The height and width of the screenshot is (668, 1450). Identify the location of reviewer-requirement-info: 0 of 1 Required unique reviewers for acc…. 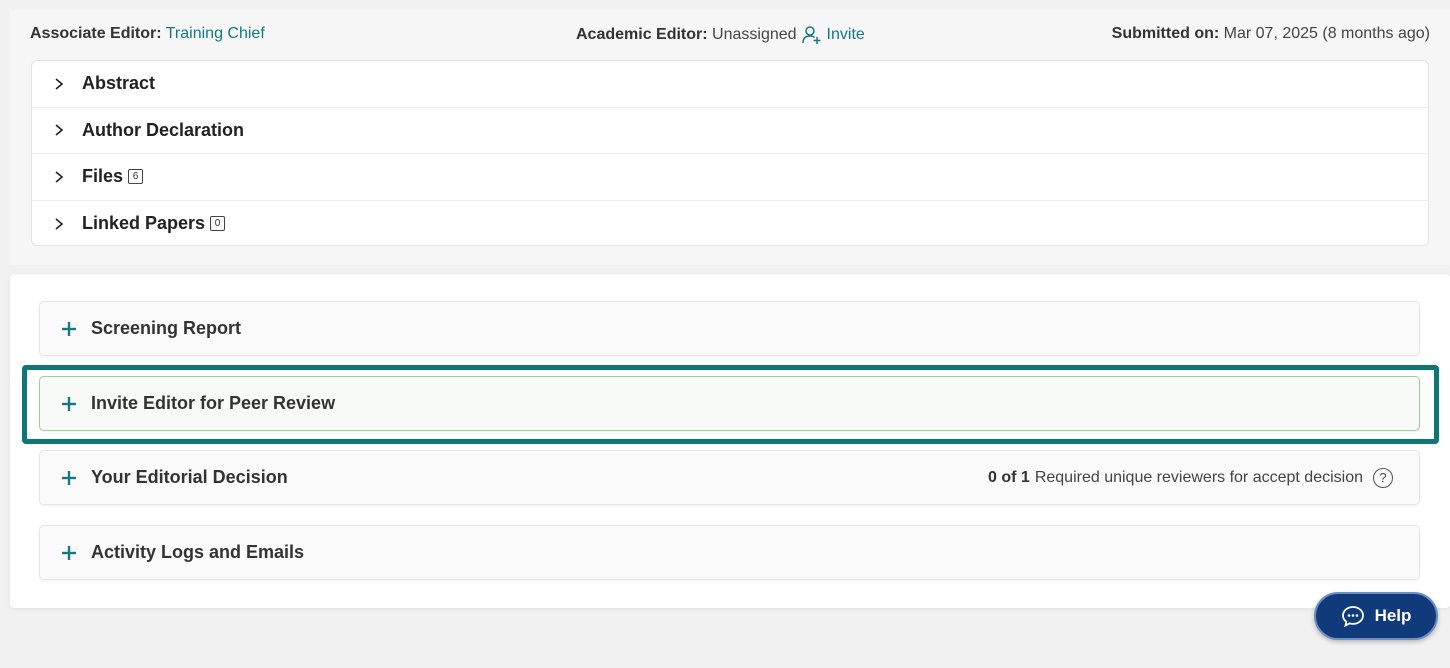
(1190, 477).